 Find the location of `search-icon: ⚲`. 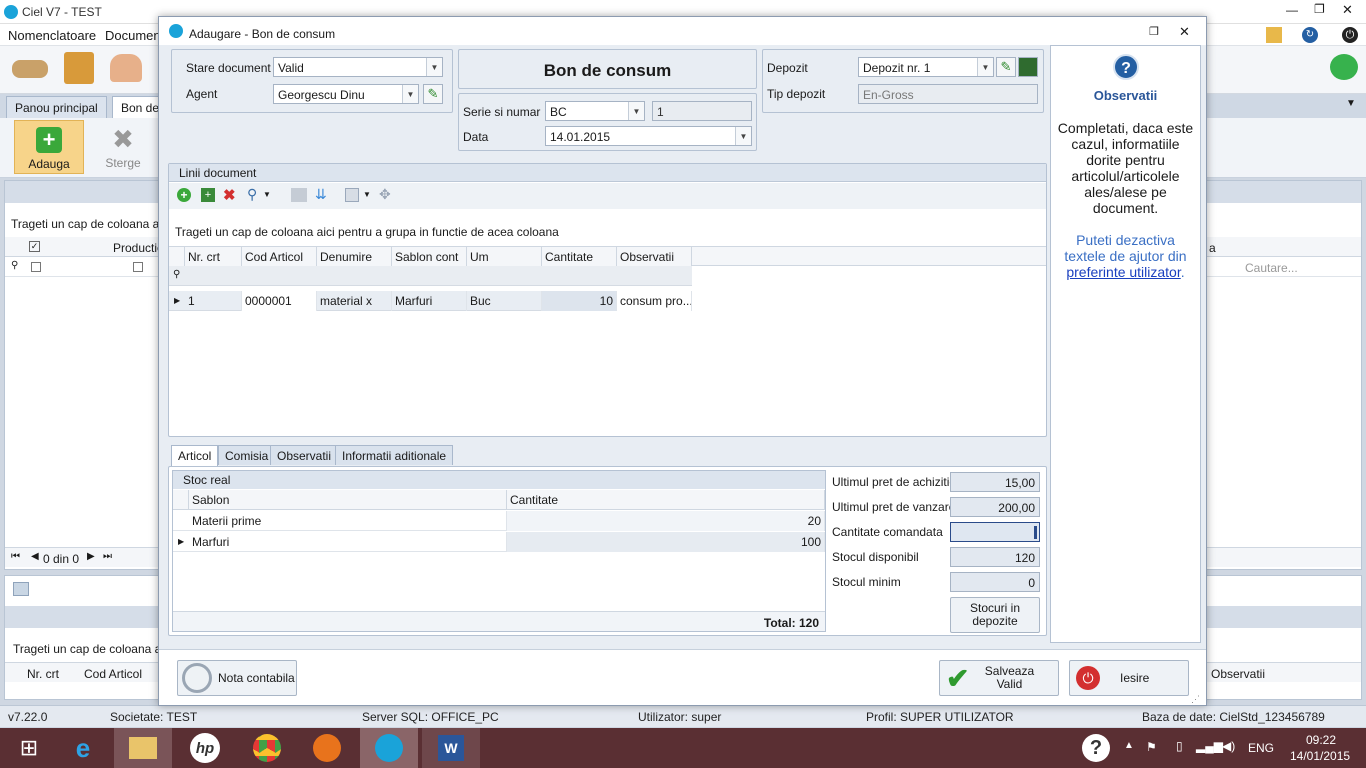

search-icon: ⚲ is located at coordinates (252, 194).